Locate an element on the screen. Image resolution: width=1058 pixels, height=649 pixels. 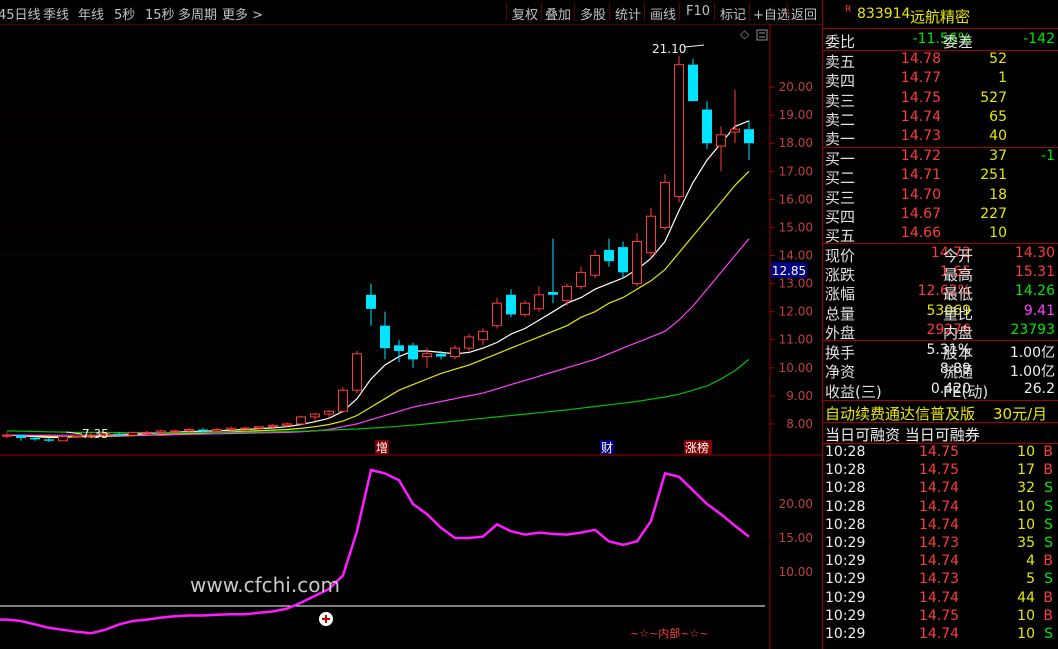
event-marker-toplist: 涨榜 is located at coordinates (697, 447).